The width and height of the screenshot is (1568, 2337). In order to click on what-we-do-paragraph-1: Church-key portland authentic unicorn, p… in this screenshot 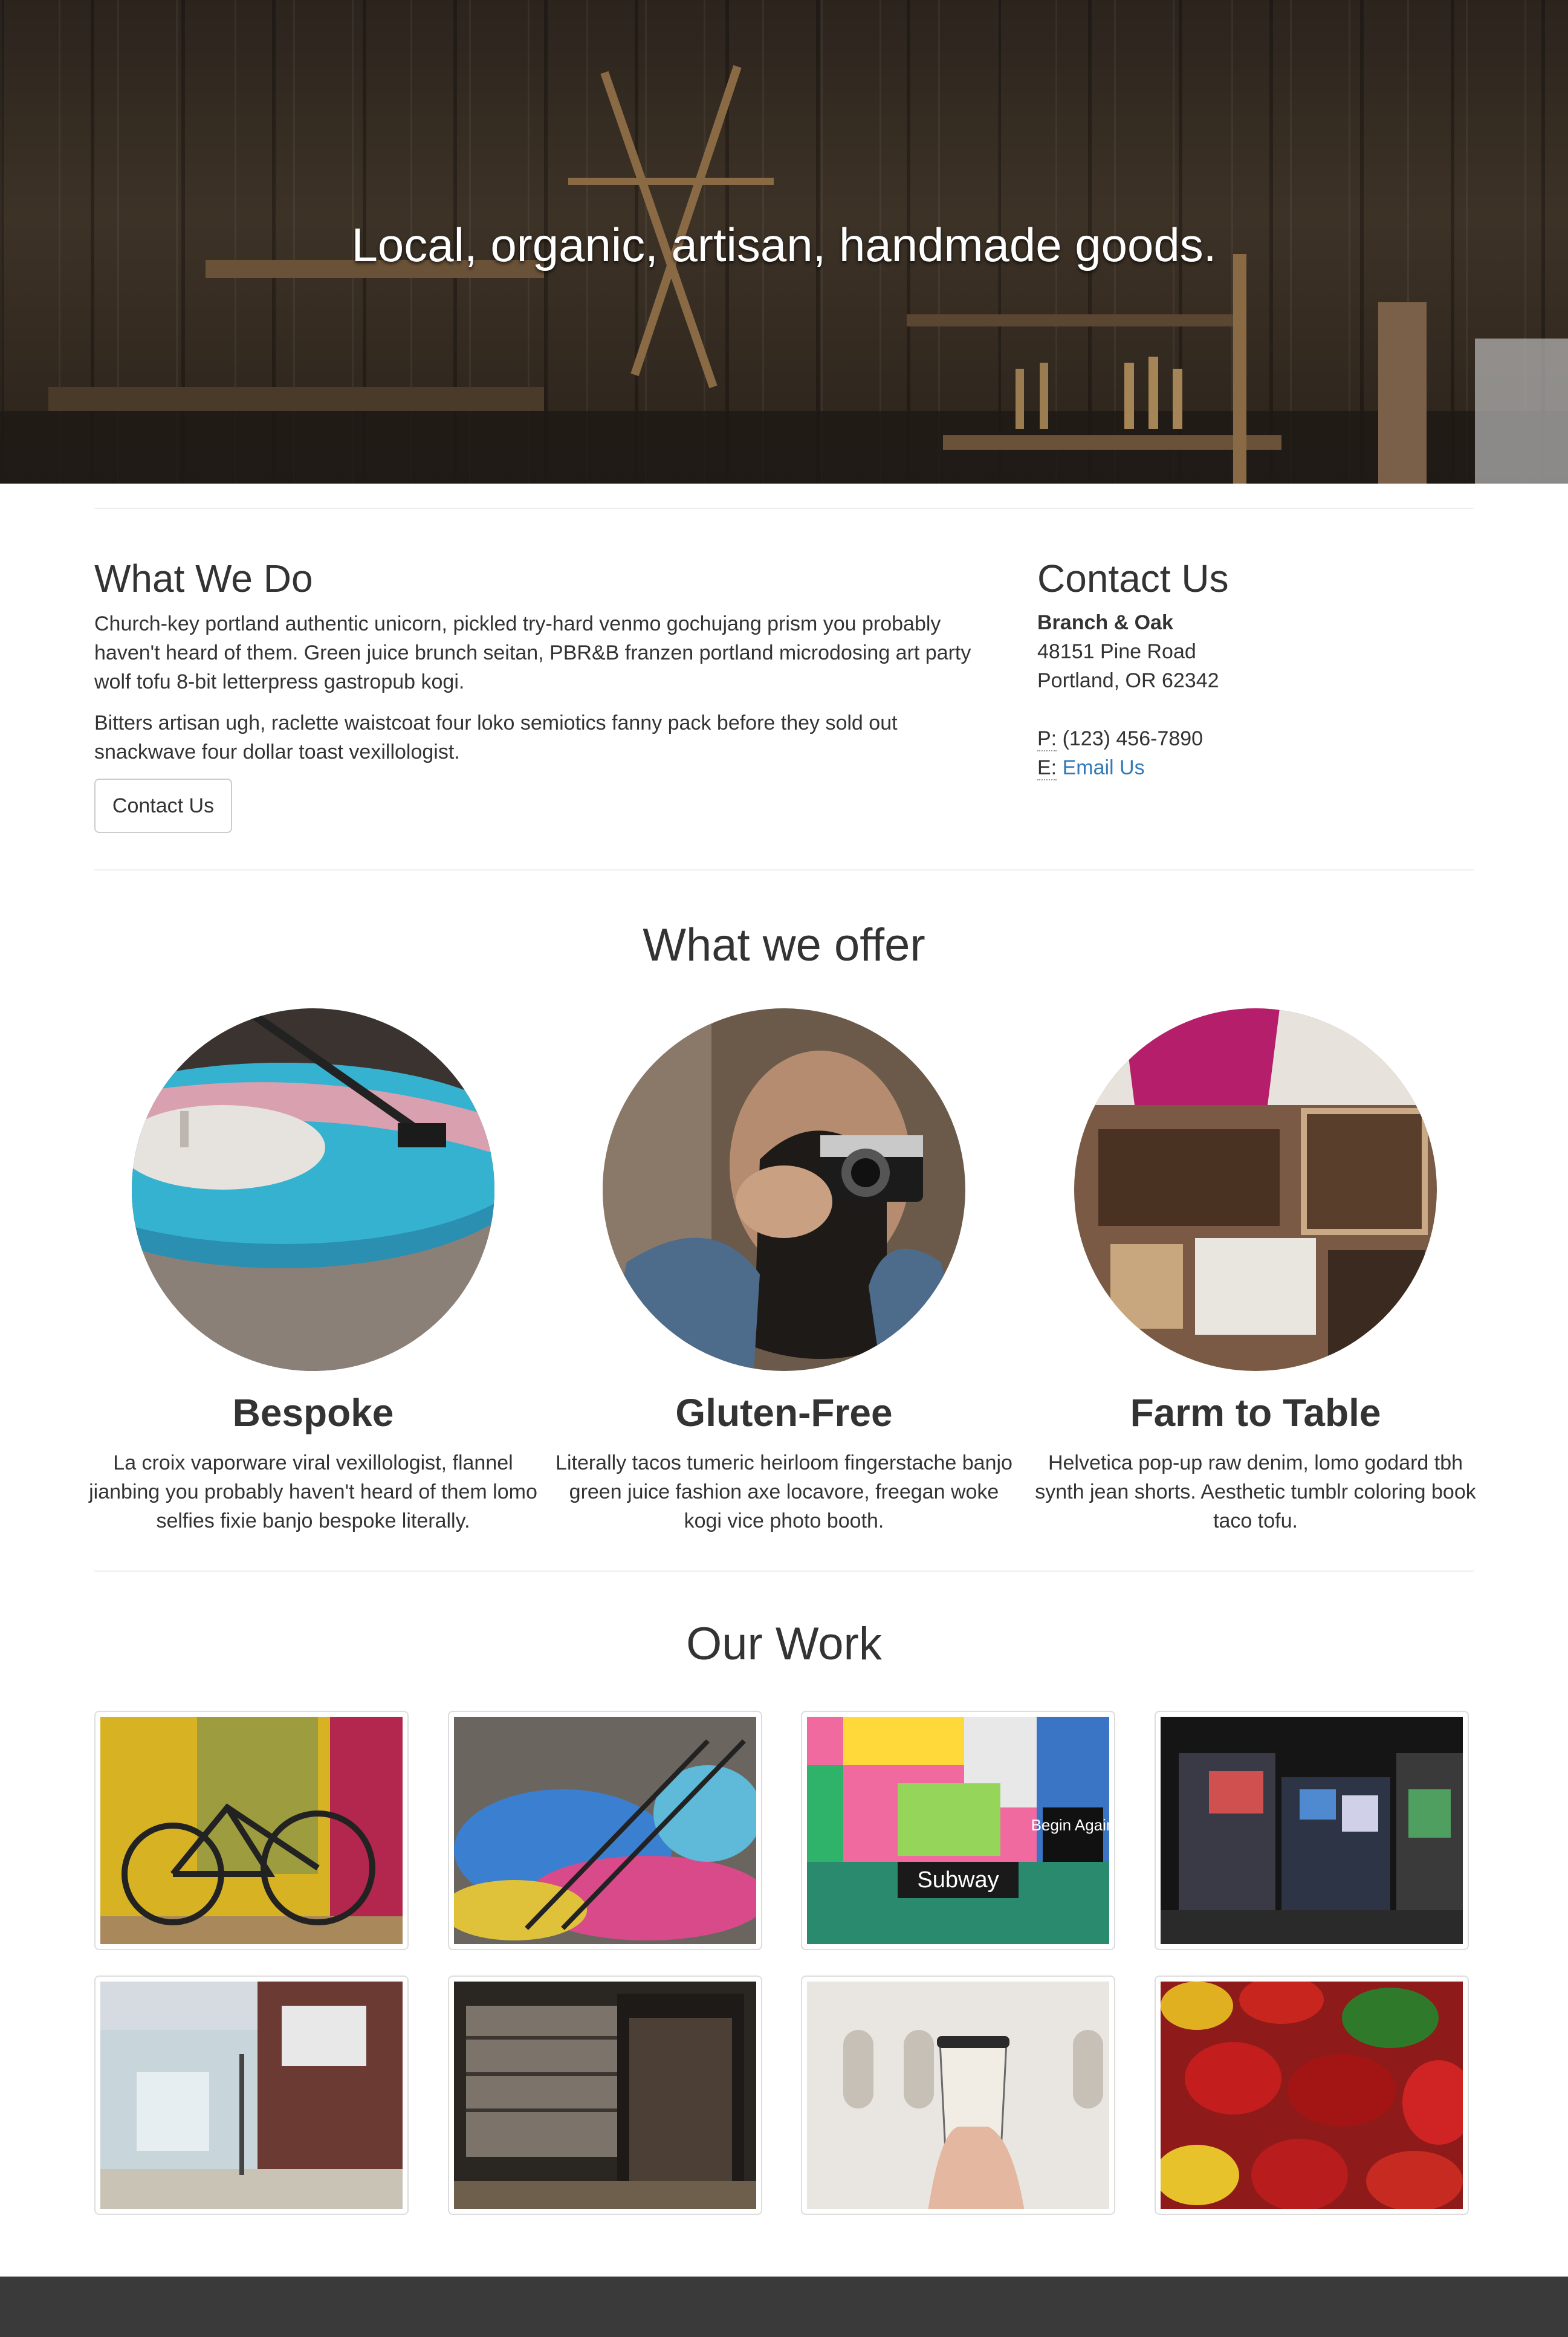, I will do `click(532, 652)`.